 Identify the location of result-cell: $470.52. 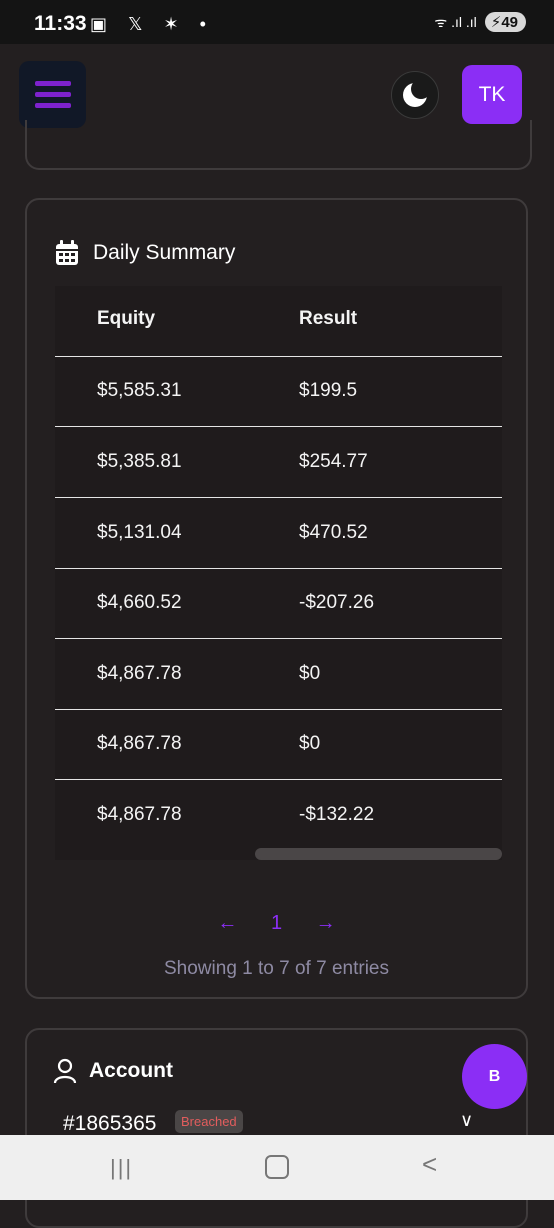
(333, 532).